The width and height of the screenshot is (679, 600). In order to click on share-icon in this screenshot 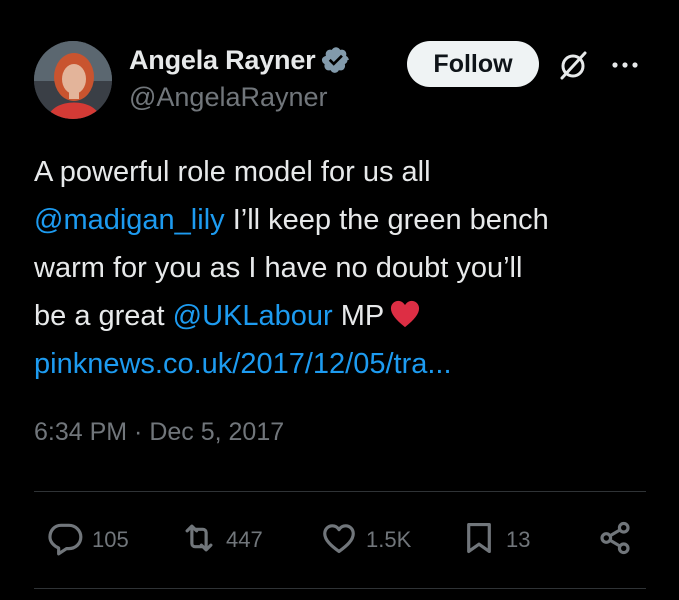, I will do `click(615, 540)`.